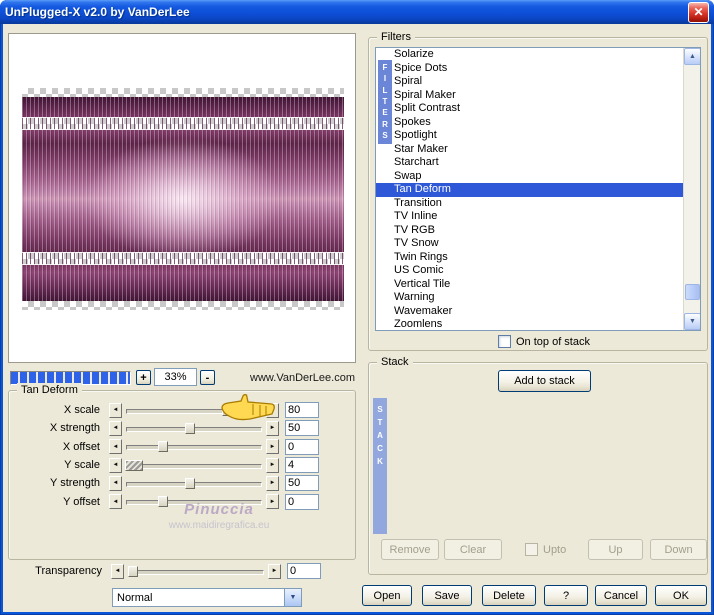 The width and height of the screenshot is (714, 615). What do you see at coordinates (692, 292) in the screenshot?
I see `scrollbar-thumb` at bounding box center [692, 292].